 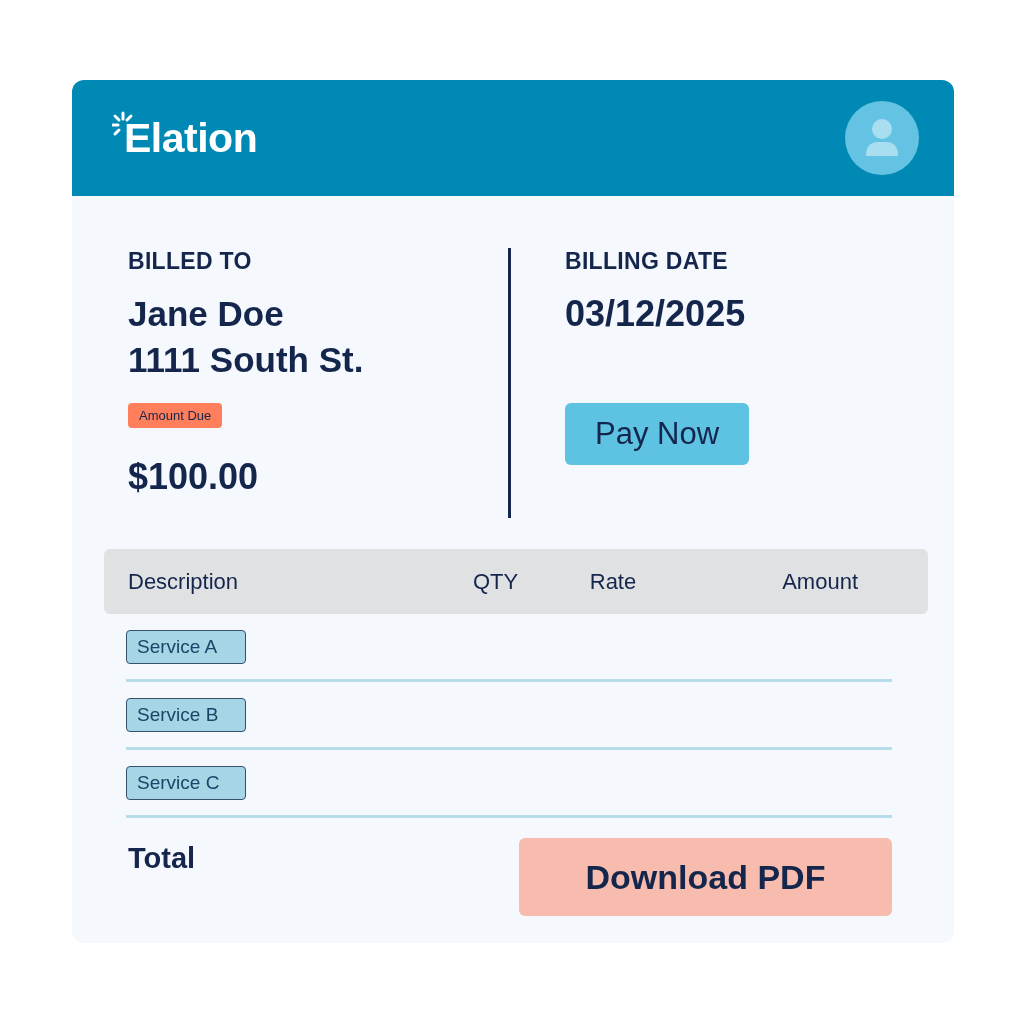 I want to click on billing-date: 03/12/2025, so click(x=655, y=314).